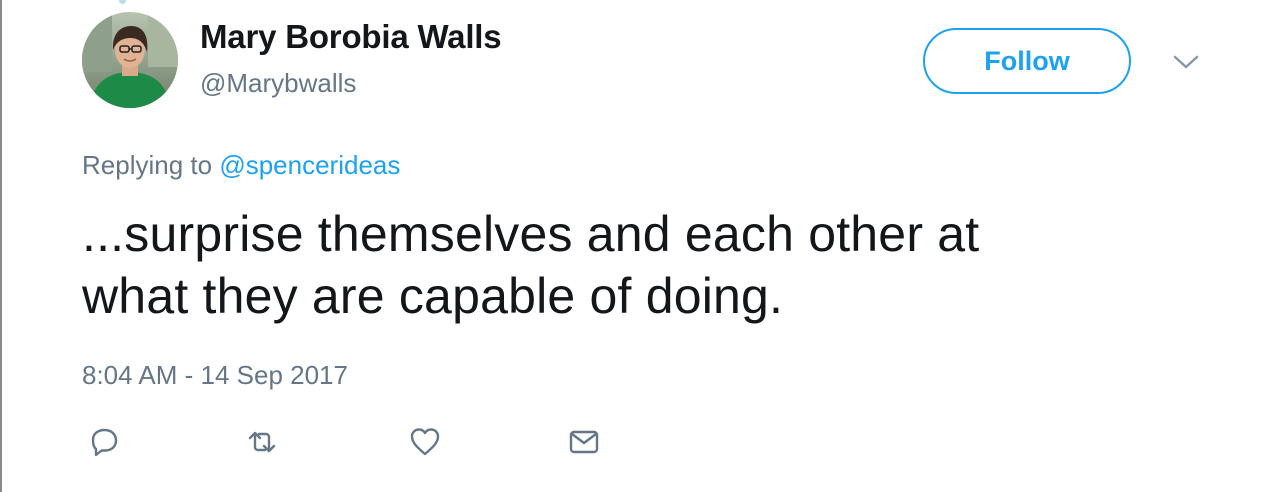 This screenshot has width=1280, height=492. Describe the element at coordinates (147, 165) in the screenshot. I see `reply-prefix: Replying to` at that location.